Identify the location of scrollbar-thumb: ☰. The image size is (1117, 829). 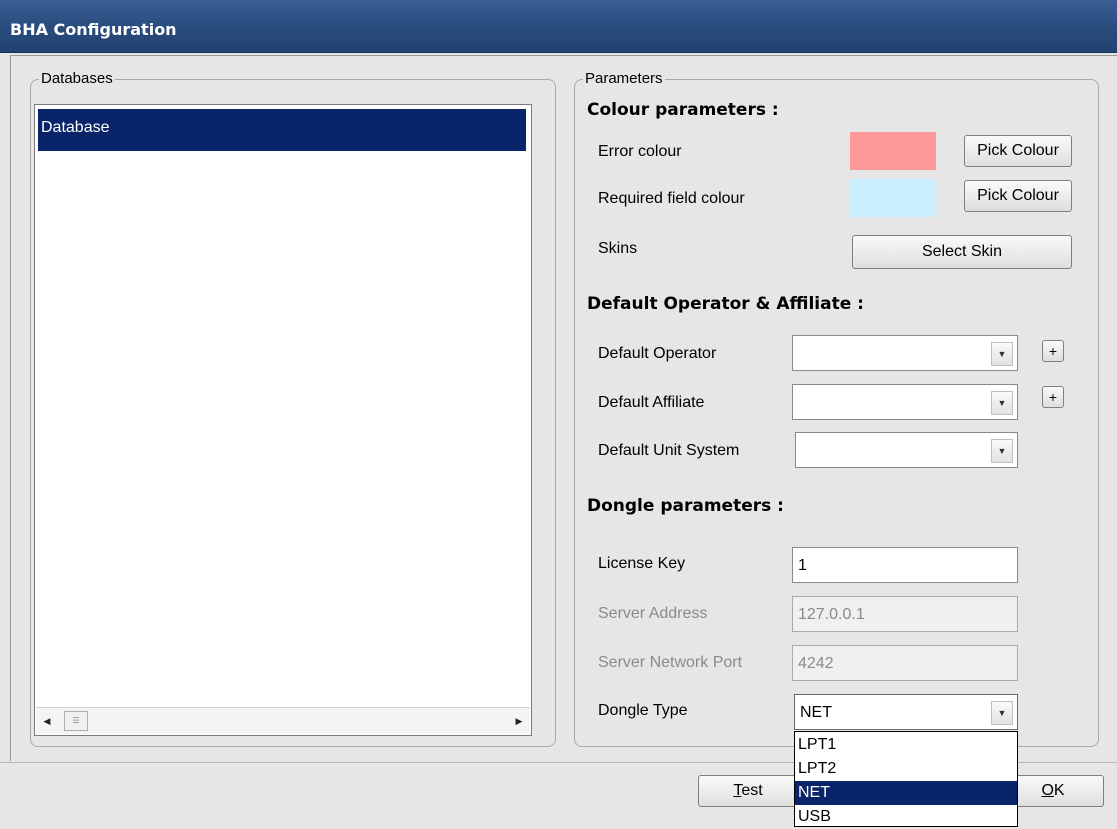
(76, 721).